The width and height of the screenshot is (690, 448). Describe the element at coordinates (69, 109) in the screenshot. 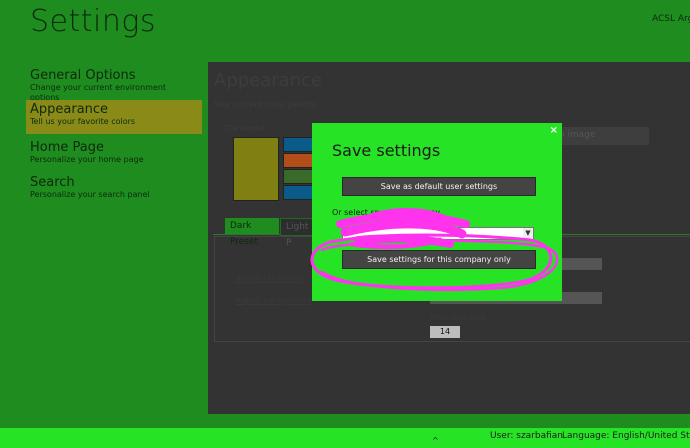

I see `sidebar-item-label: Appearance` at that location.